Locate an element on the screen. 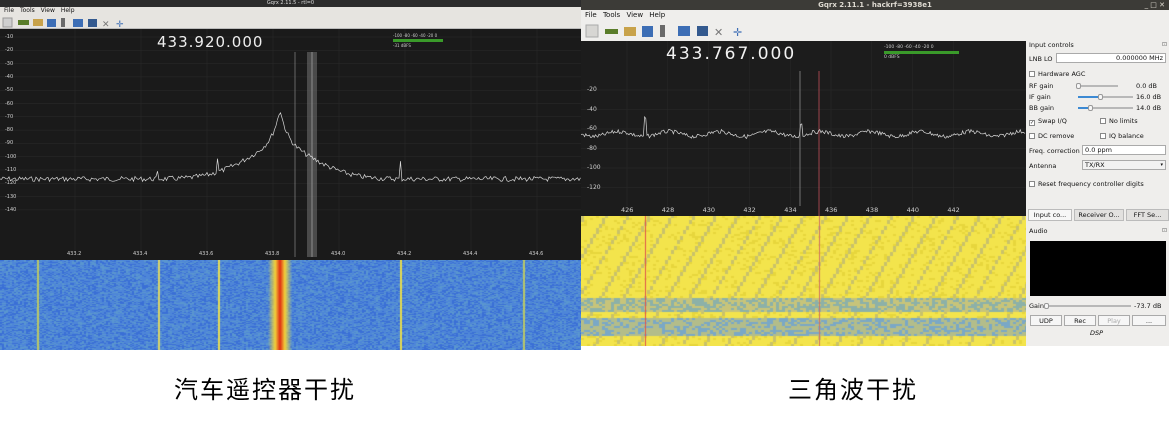 The width and height of the screenshot is (1169, 432). x-tick-label: 434.2 is located at coordinates (404, 254).